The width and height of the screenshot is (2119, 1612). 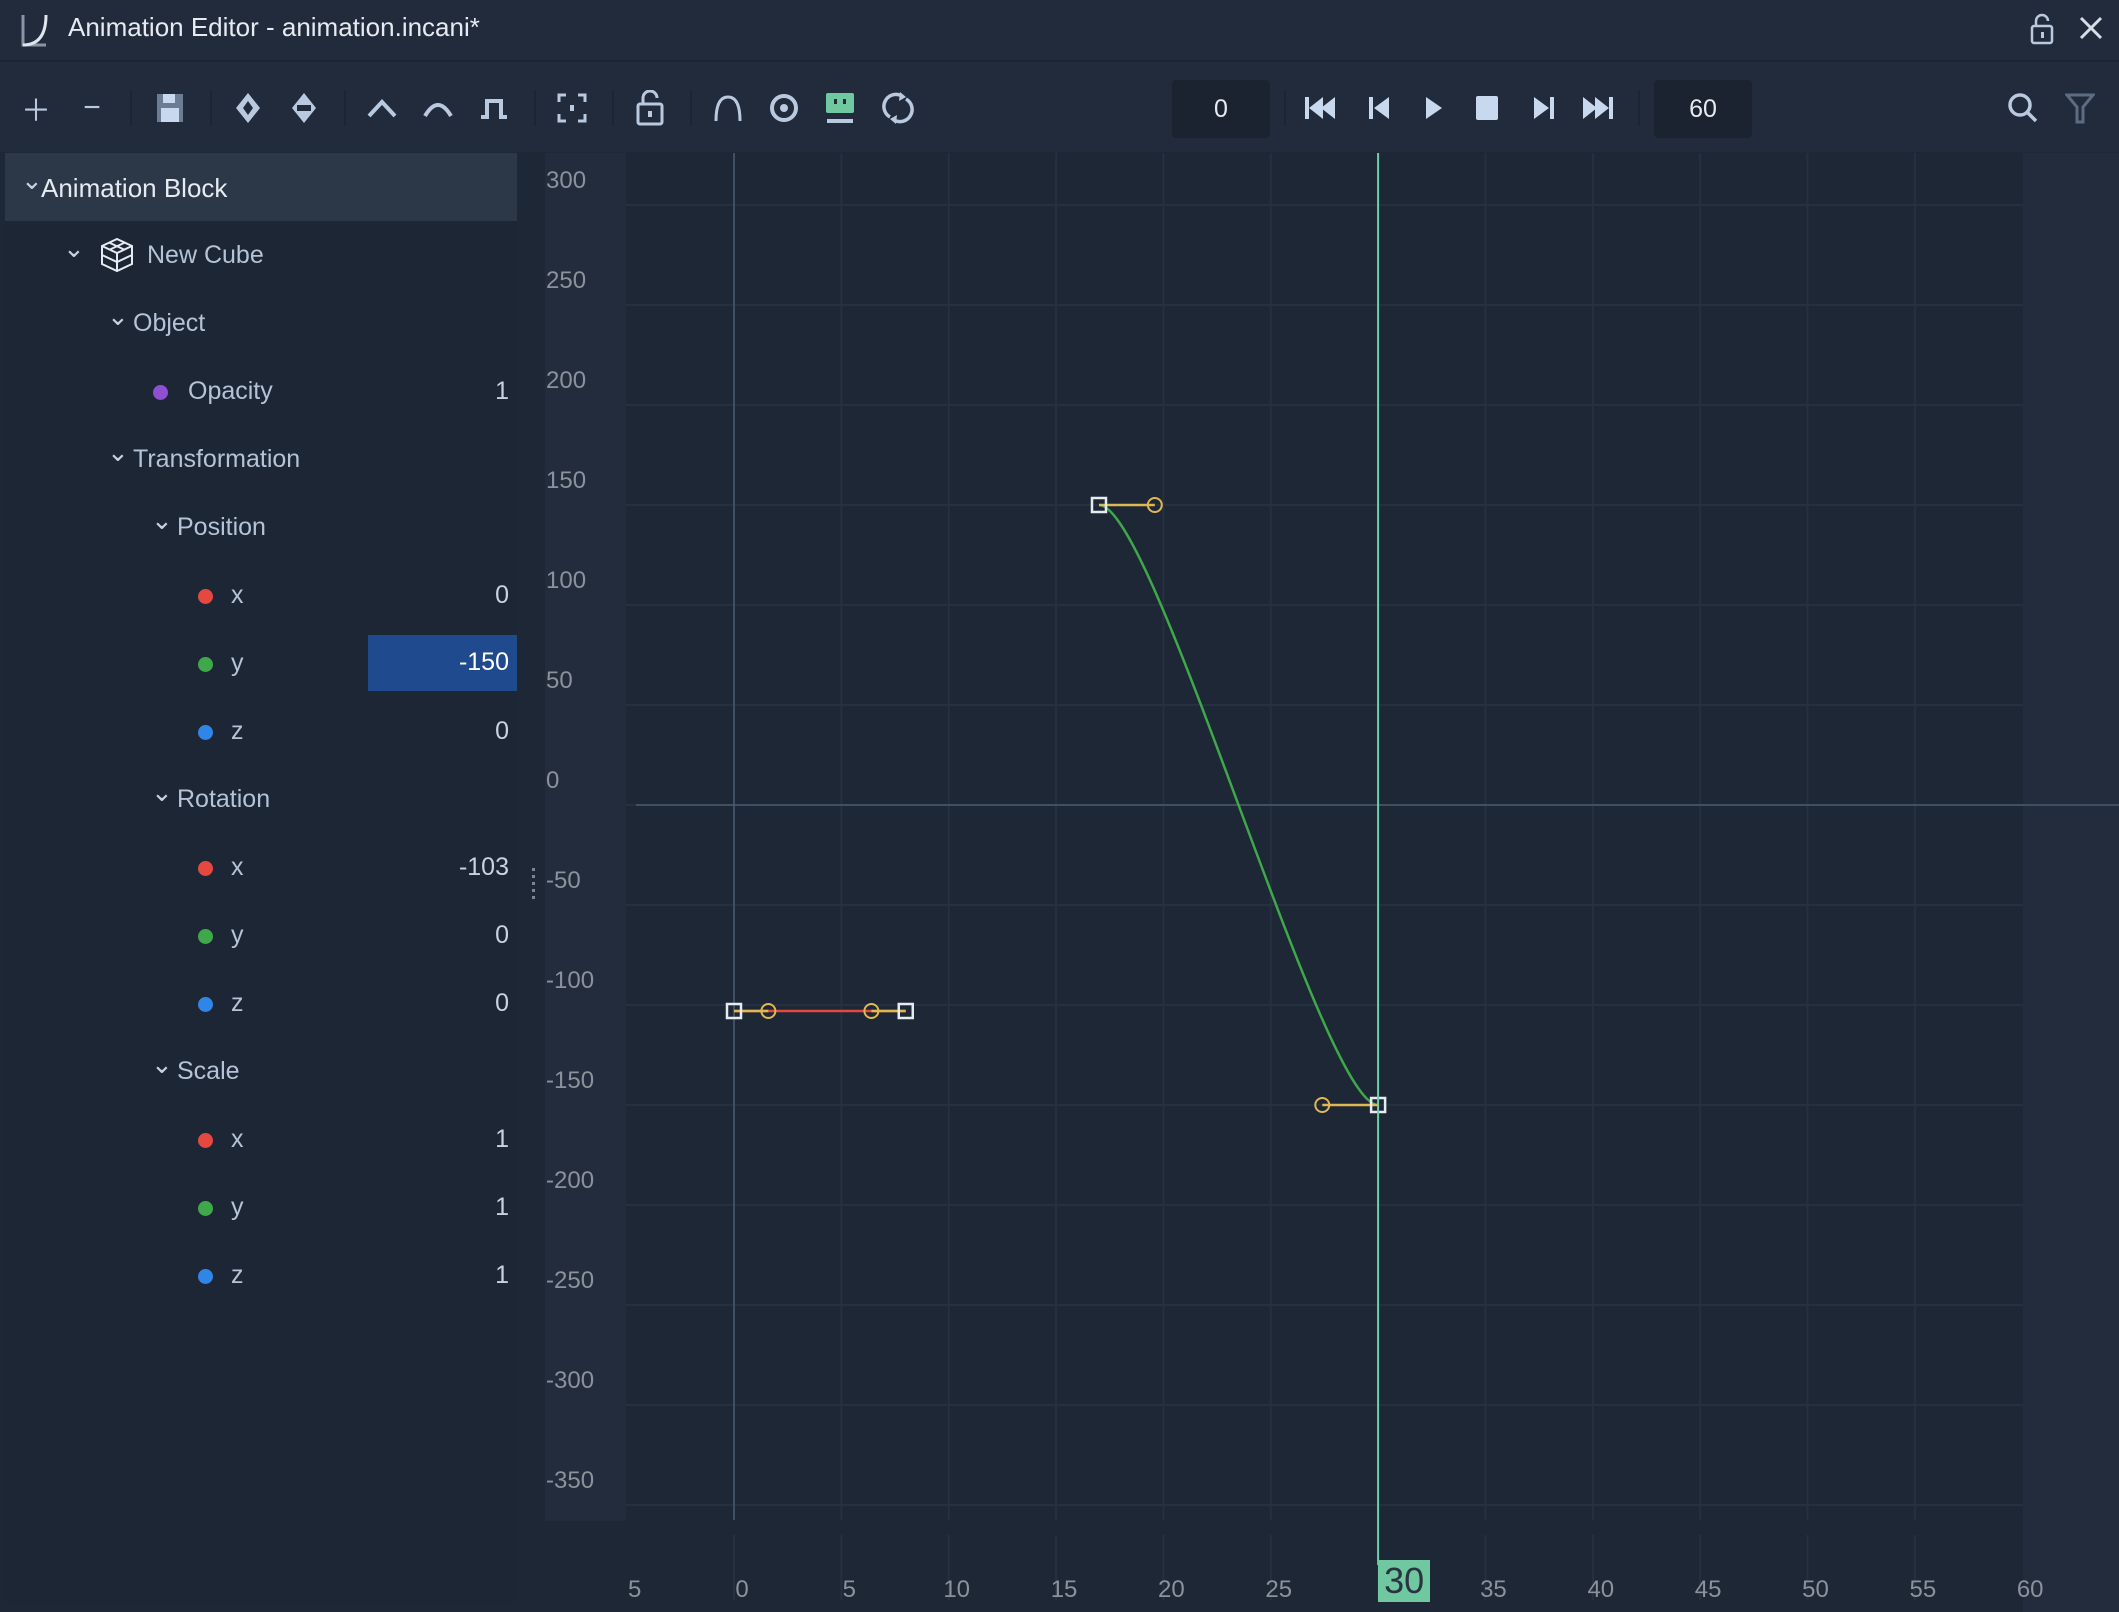 I want to click on title-bar: Animation Editor - animation.incani*, so click(x=1059, y=30).